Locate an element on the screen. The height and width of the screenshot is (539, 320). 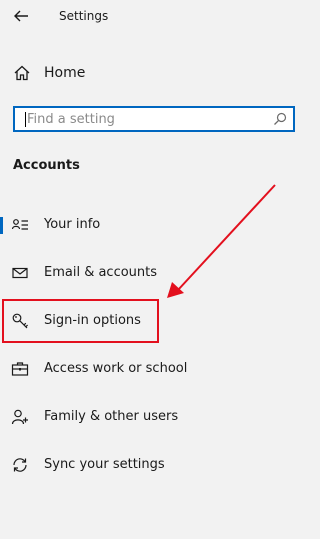
sidebar-item-email-accounts: Email & accounts is located at coordinates (159, 273).